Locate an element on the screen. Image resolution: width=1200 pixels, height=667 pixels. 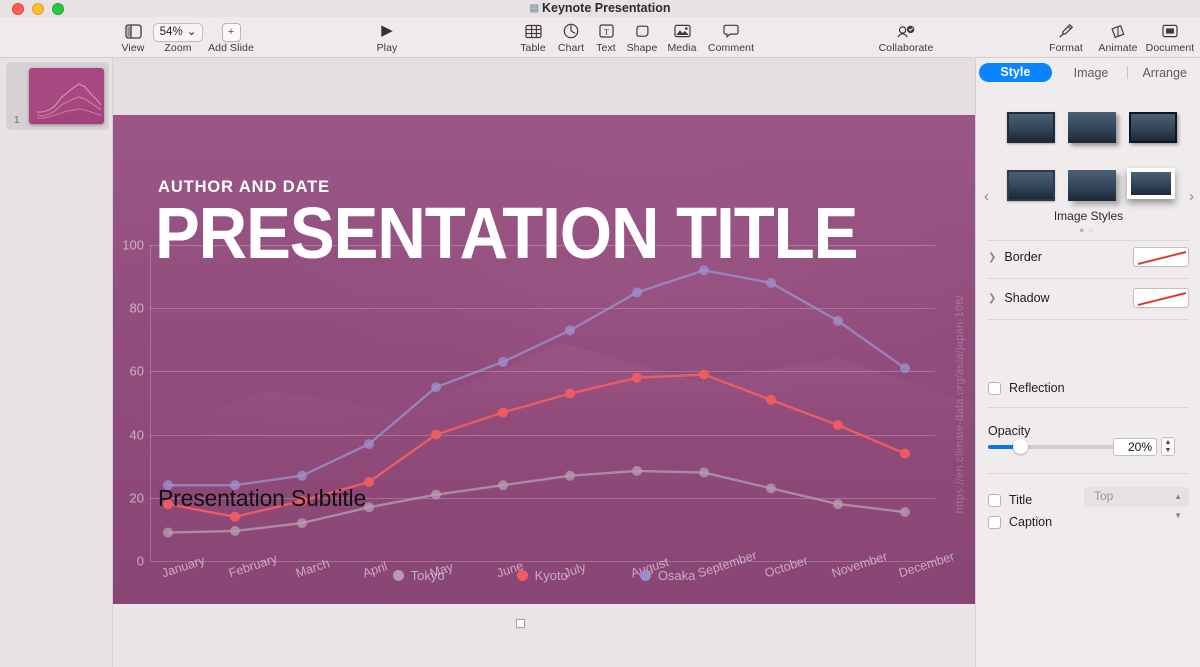
tab-arrange: Arrange is located at coordinates (1164, 73).